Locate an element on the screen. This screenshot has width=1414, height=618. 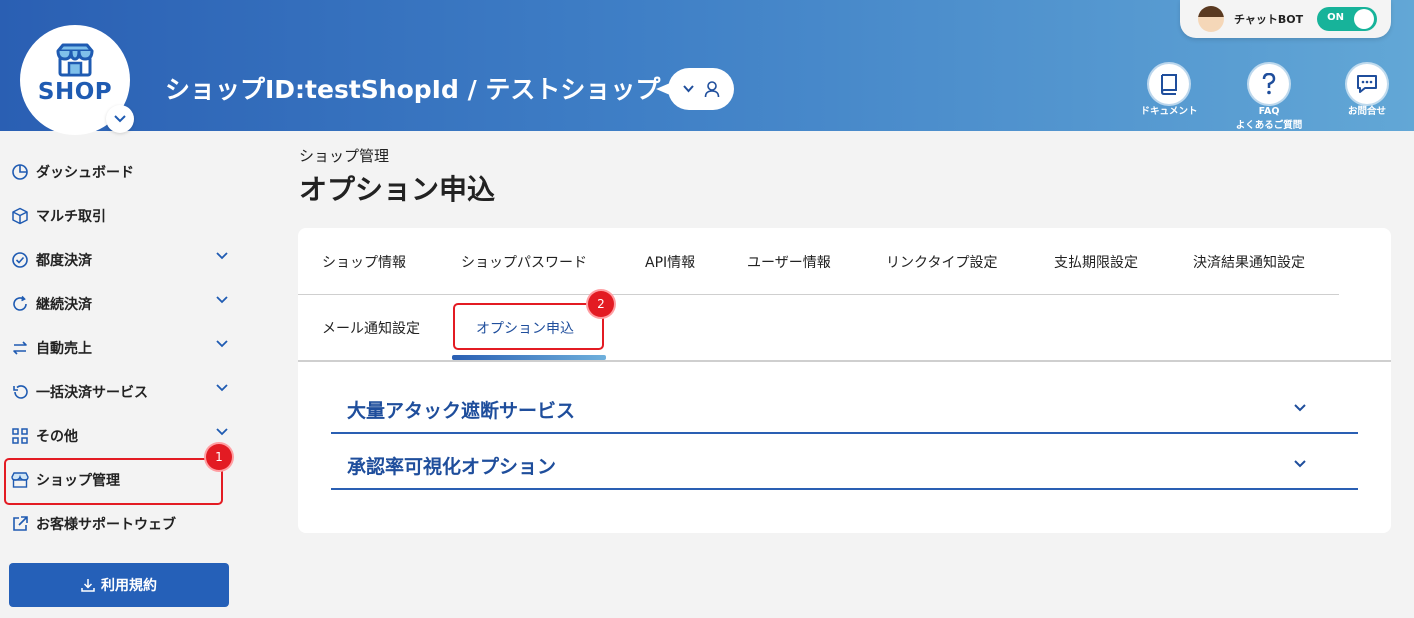
tab-shop-password: ショップパスワード is located at coordinates (524, 262).